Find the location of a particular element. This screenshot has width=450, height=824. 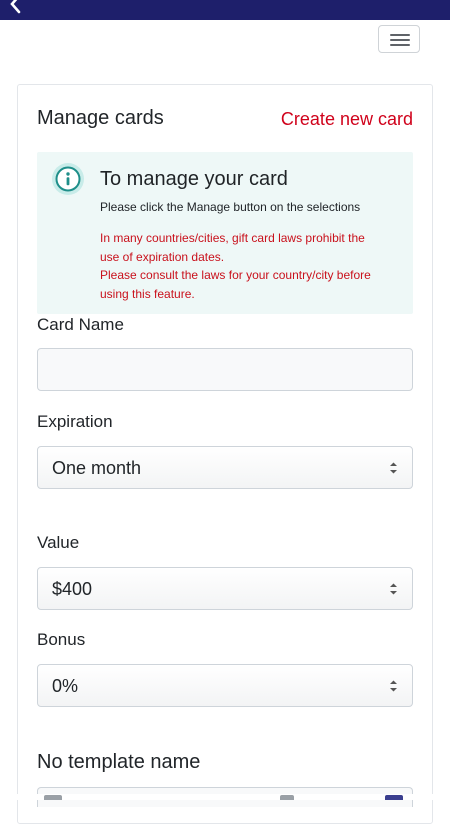

hamburger-menu-button is located at coordinates (399, 39).